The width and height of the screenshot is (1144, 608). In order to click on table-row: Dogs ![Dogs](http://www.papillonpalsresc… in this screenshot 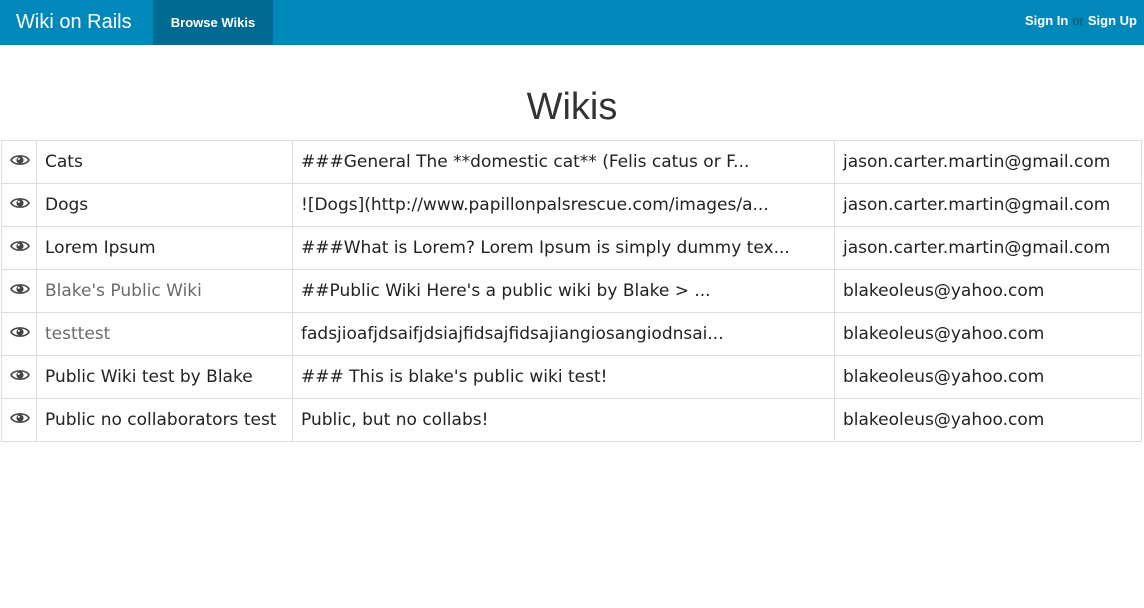, I will do `click(571, 205)`.